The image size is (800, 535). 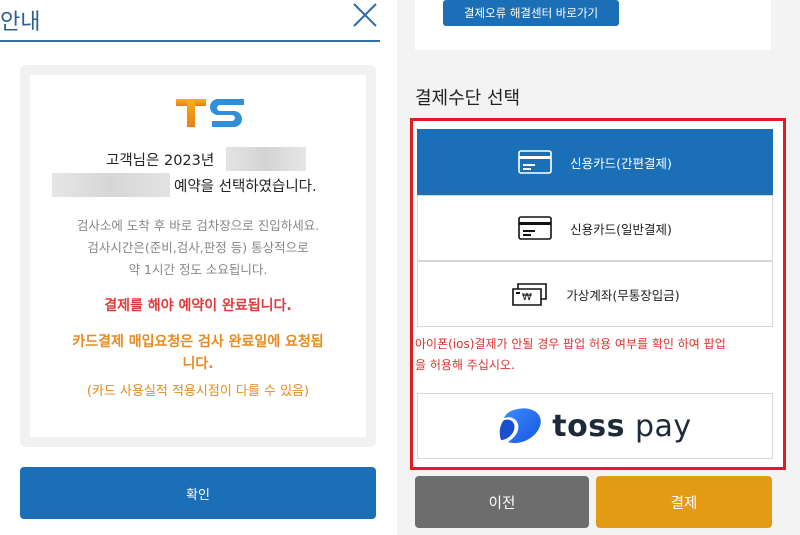 What do you see at coordinates (198, 493) in the screenshot?
I see `confirm-button: 확인` at bounding box center [198, 493].